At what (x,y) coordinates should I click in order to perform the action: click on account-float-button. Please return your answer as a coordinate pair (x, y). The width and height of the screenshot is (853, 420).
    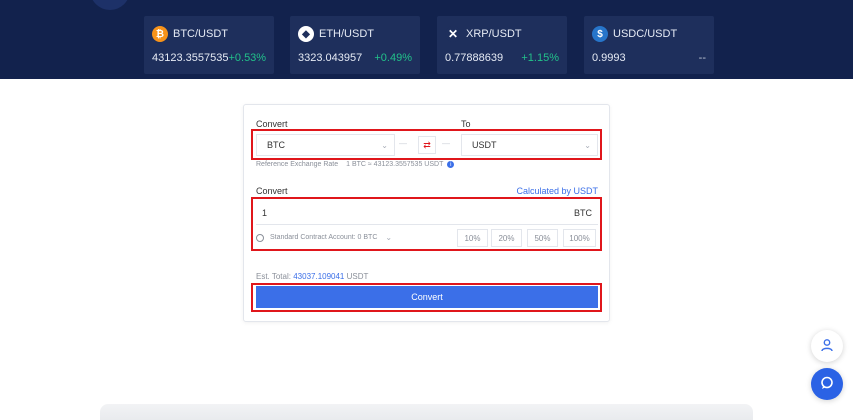
    Looking at the image, I should click on (827, 346).